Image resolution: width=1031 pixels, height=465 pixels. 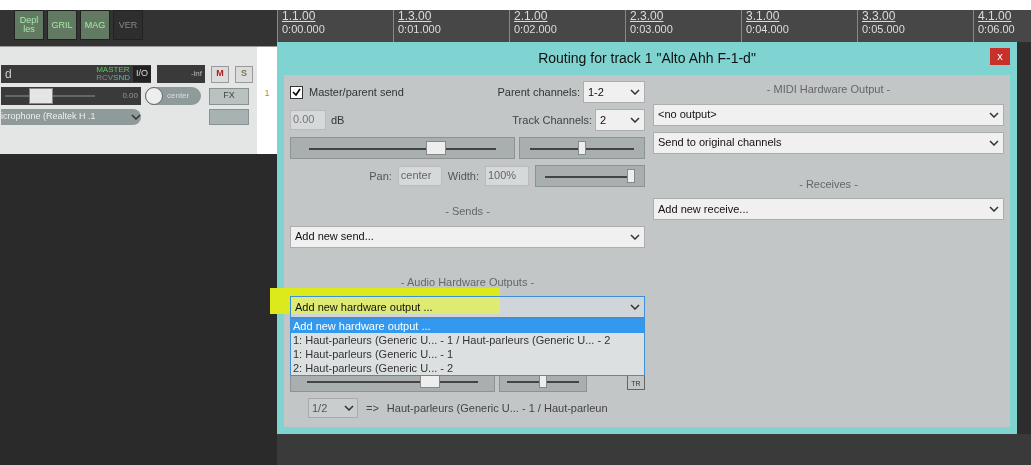 I want to click on dropdown-option: 2: Haut-parleurs (Generic U... - 2, so click(x=467, y=368).